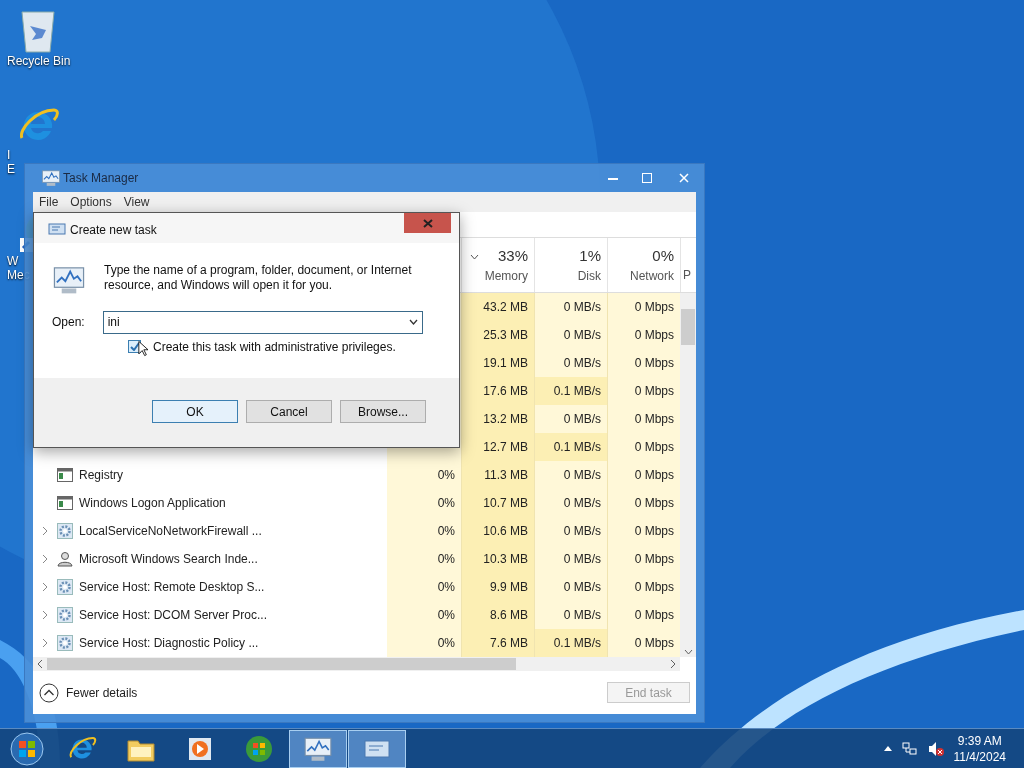 Image resolution: width=1024 pixels, height=768 pixels. What do you see at coordinates (509, 587) in the screenshot?
I see `memory-cell-text: 9.9 MB` at bounding box center [509, 587].